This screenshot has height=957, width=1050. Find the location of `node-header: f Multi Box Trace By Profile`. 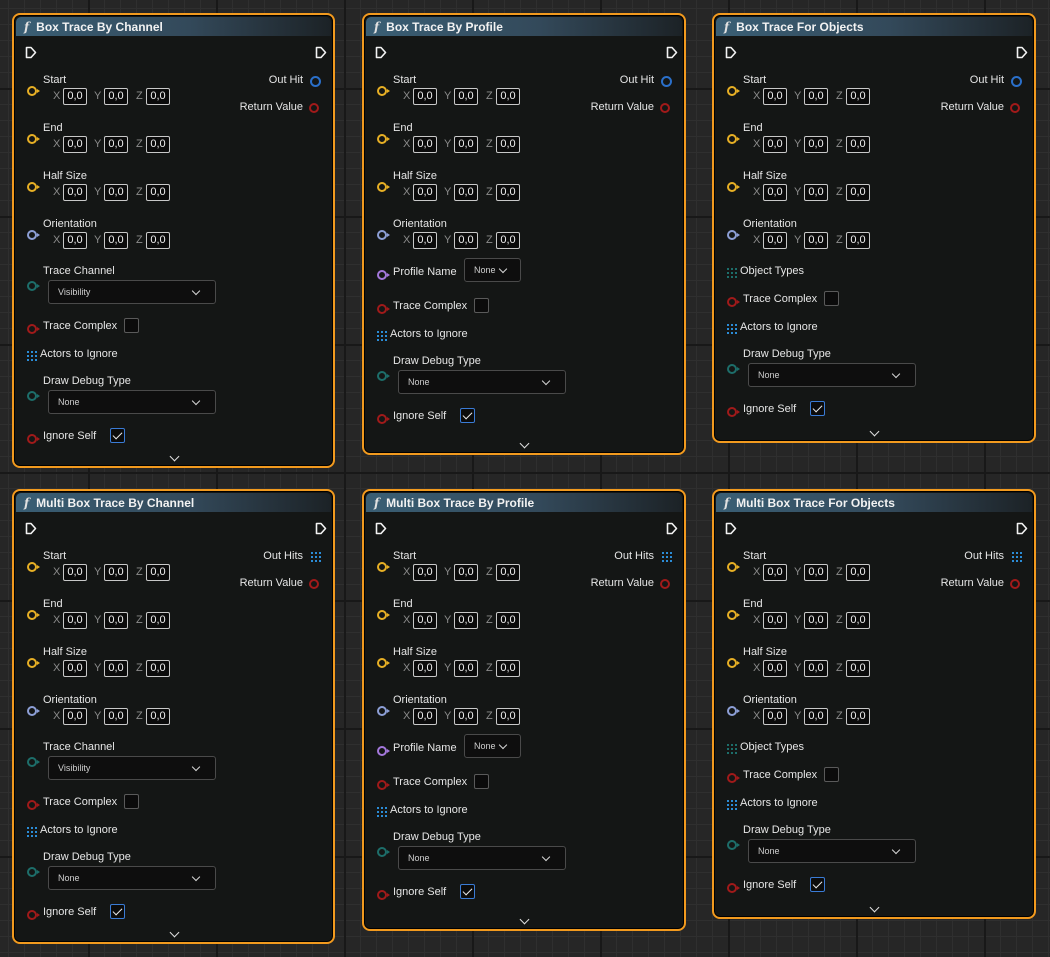

node-header: f Multi Box Trace By Profile is located at coordinates (524, 502).